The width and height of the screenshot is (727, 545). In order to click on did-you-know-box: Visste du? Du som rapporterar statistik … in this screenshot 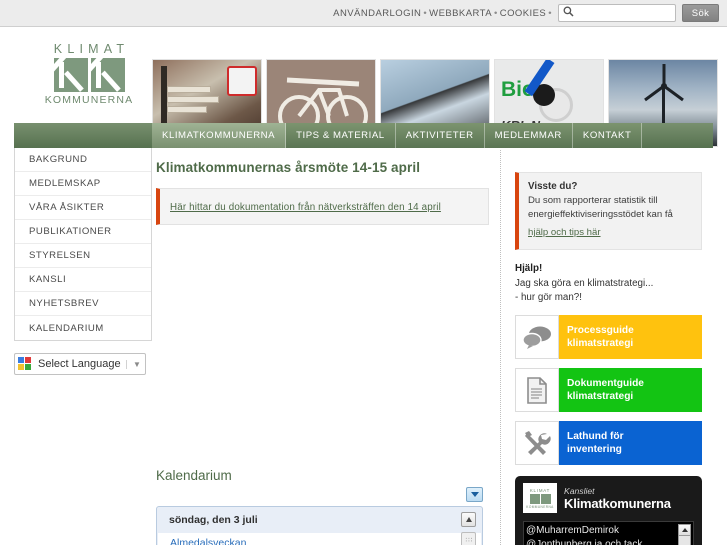, I will do `click(608, 211)`.